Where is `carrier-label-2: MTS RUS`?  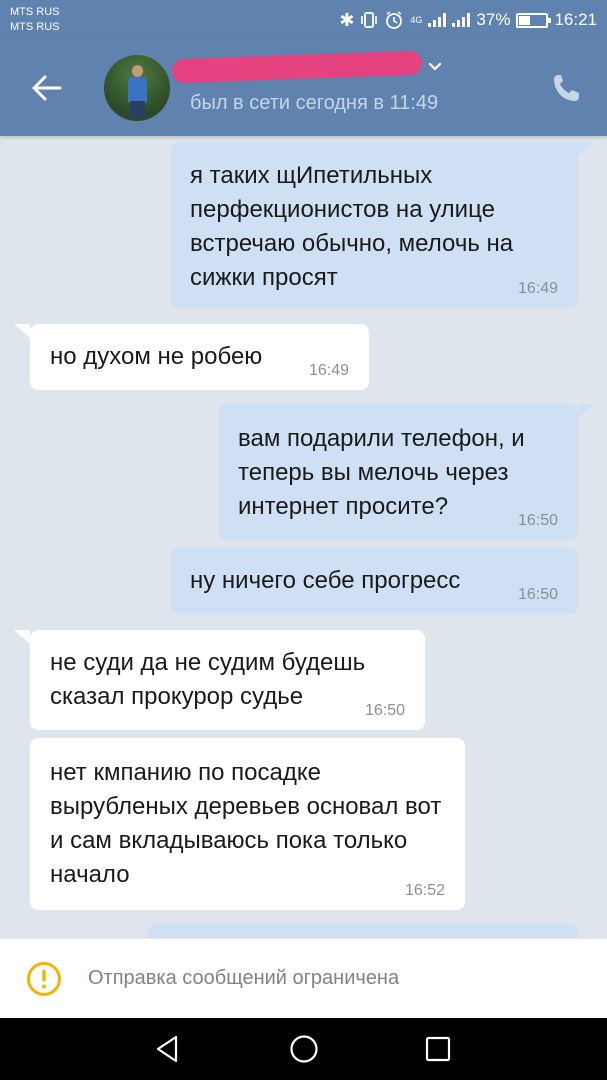 carrier-label-2: MTS RUS is located at coordinates (35, 27).